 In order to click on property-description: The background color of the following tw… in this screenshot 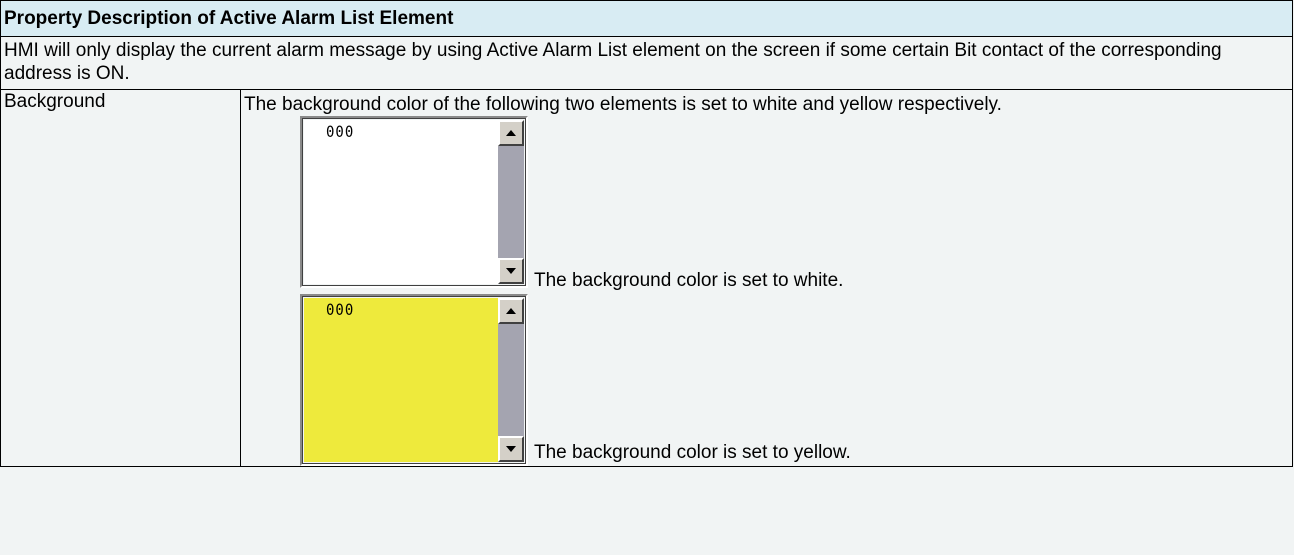, I will do `click(623, 104)`.